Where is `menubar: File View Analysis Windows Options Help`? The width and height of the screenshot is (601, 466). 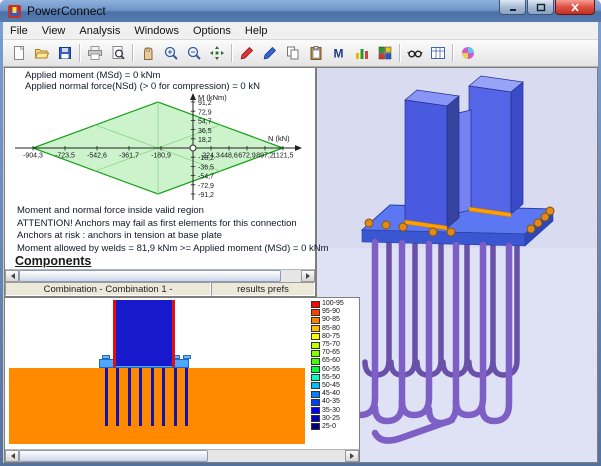
menubar: File View Analysis Windows Options Help is located at coordinates (300, 31).